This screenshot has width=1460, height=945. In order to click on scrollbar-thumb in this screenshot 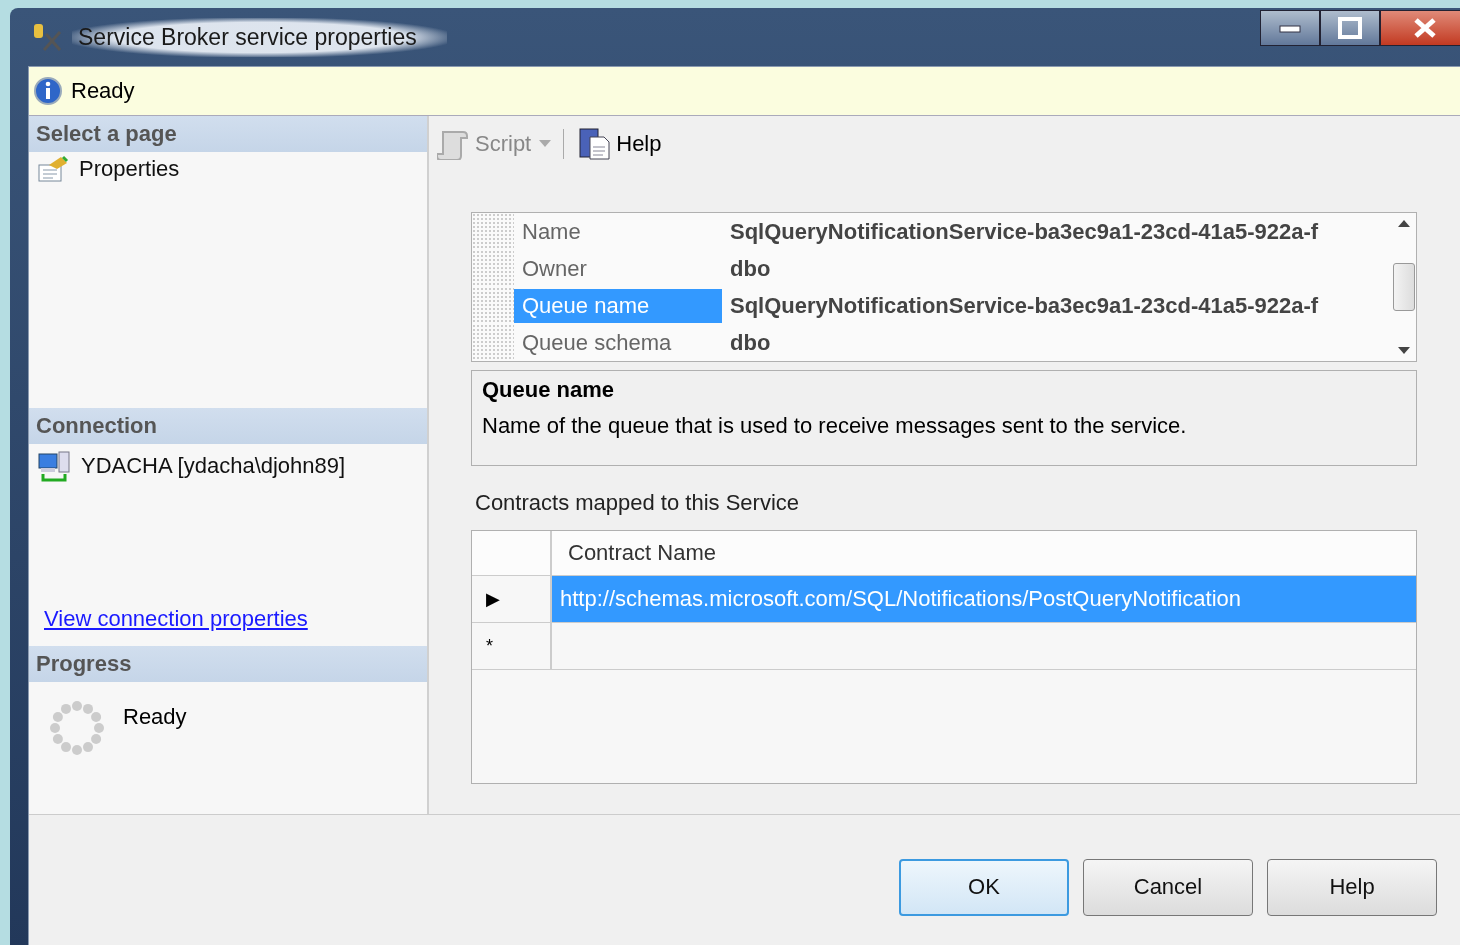, I will do `click(1404, 287)`.